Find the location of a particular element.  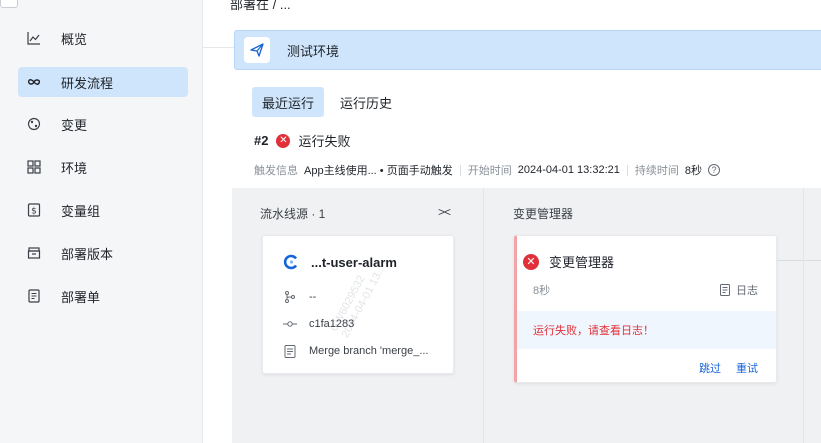

message-icon is located at coordinates (290, 351).